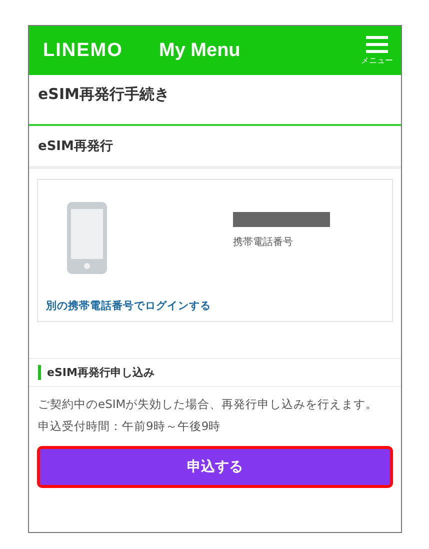  Describe the element at coordinates (263, 242) in the screenshot. I see `phone-number-label: 携帯電話番号` at that location.